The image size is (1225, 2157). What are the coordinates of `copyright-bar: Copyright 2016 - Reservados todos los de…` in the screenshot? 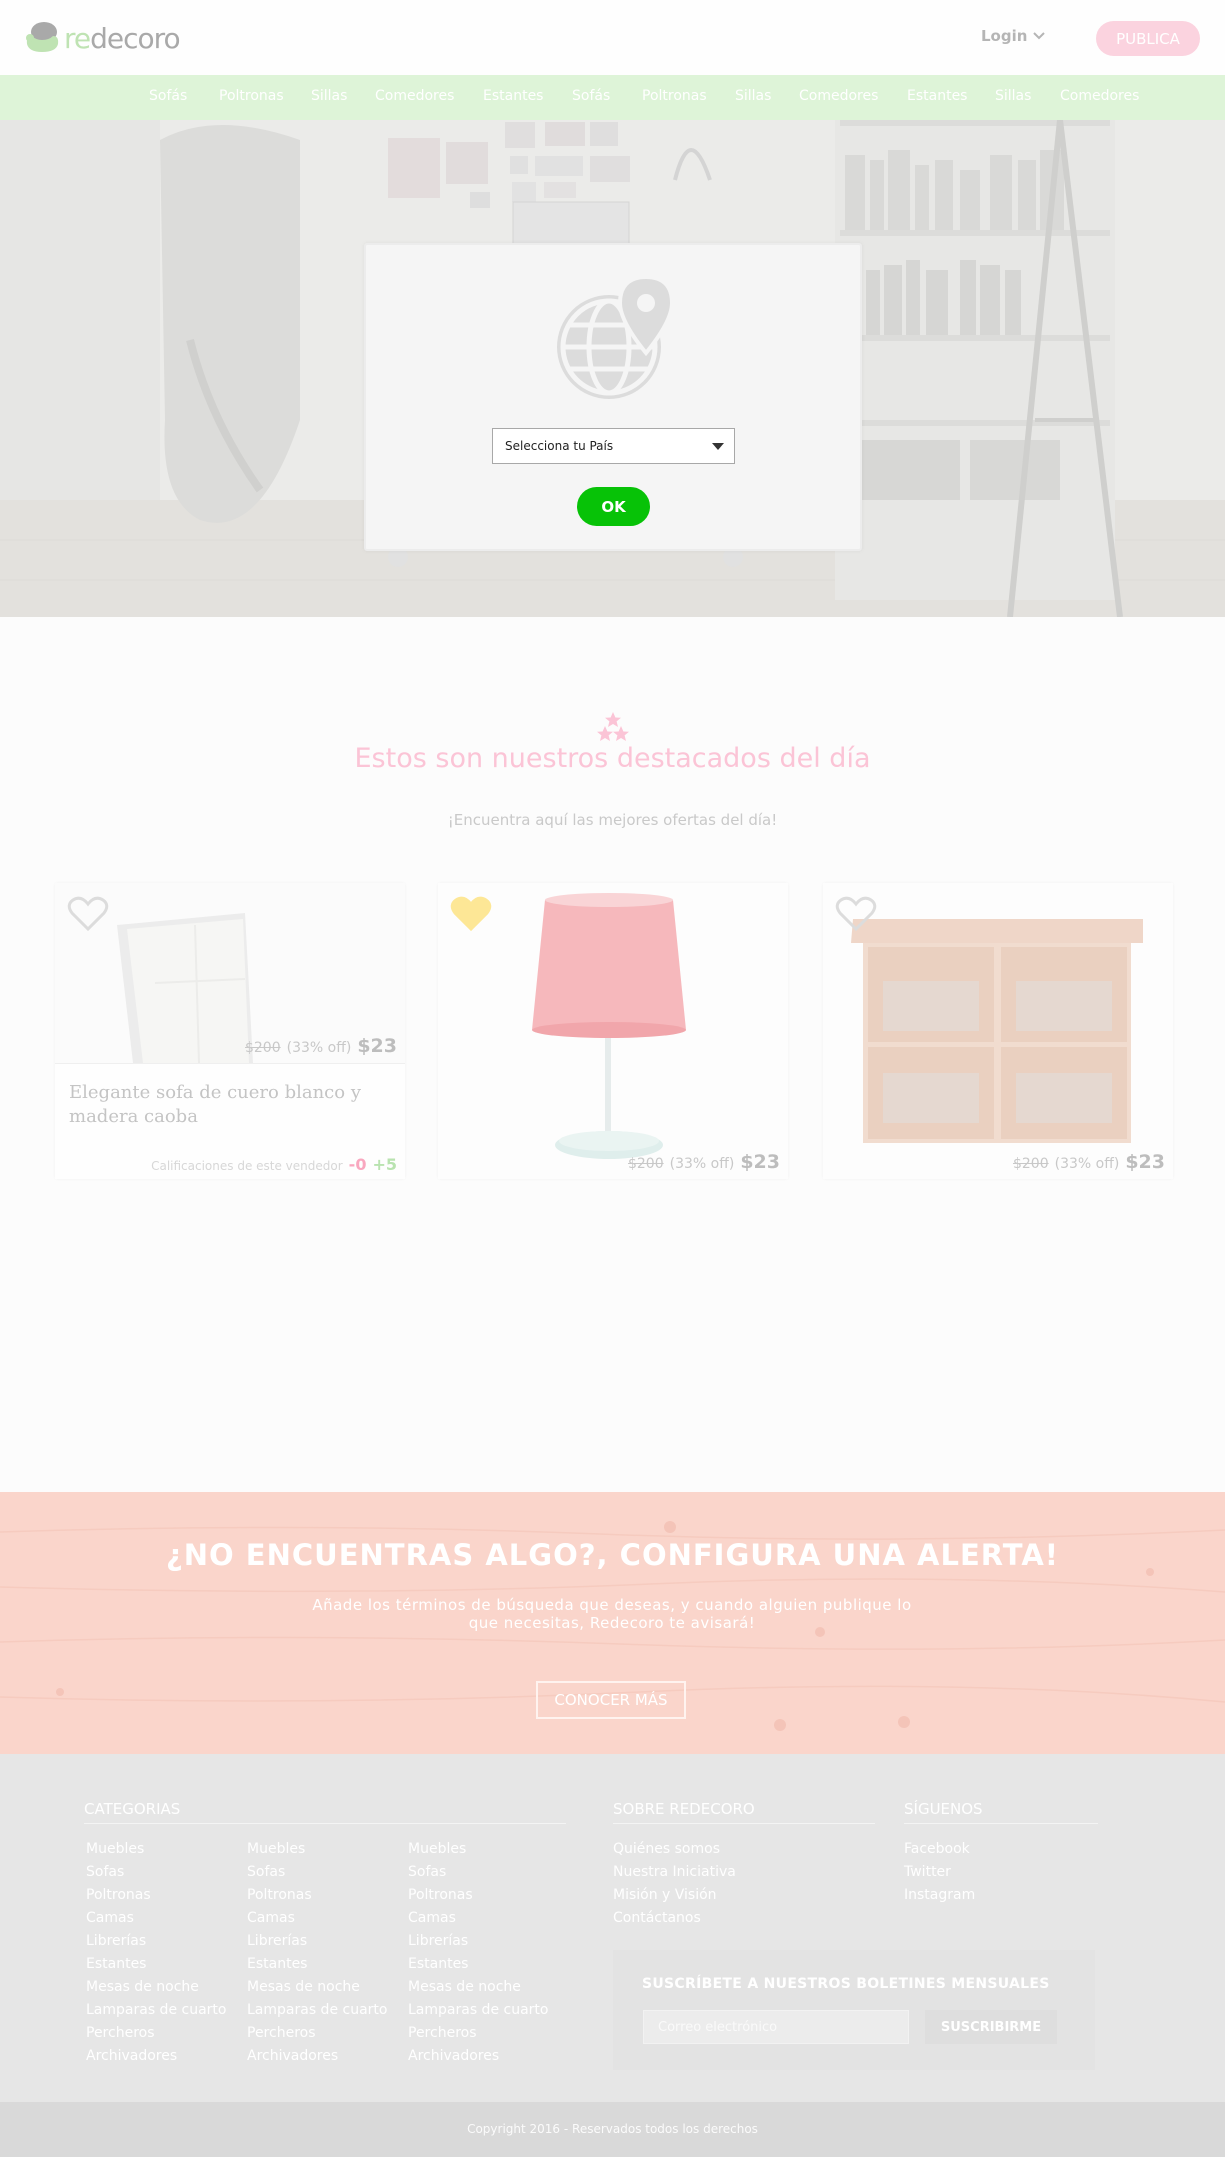 It's located at (612, 2129).